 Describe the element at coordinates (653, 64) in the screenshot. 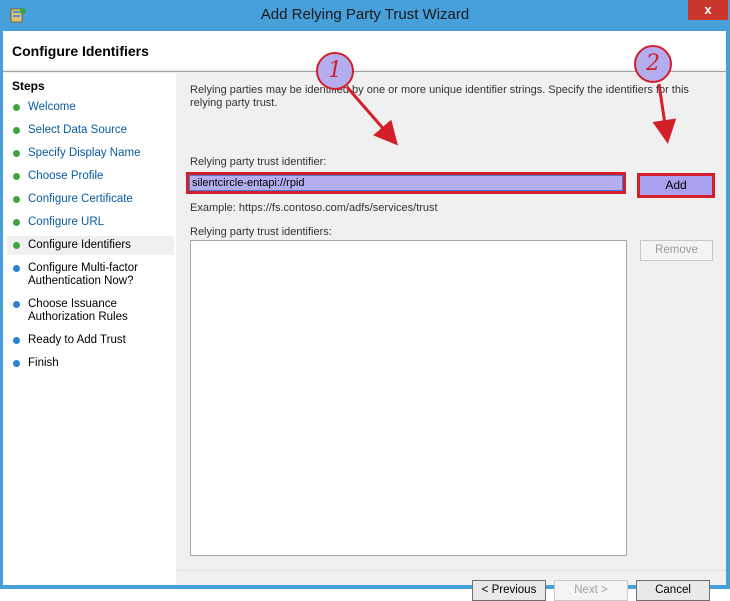

I see `annotation-marker-2: 2` at that location.